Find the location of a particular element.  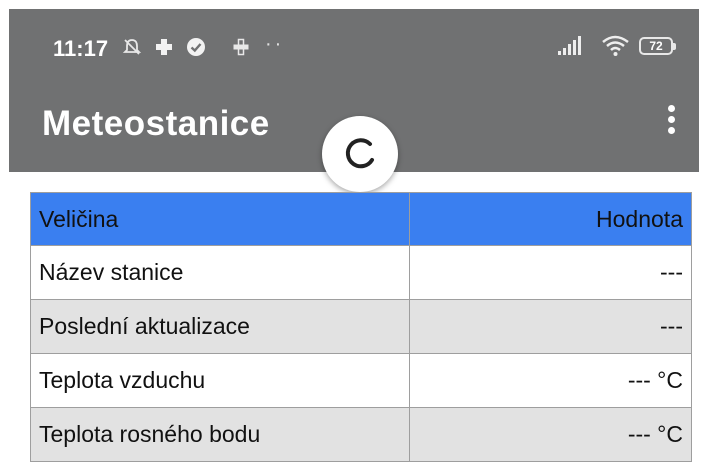

table-header-row: Veličina Hodnota is located at coordinates (361, 219).